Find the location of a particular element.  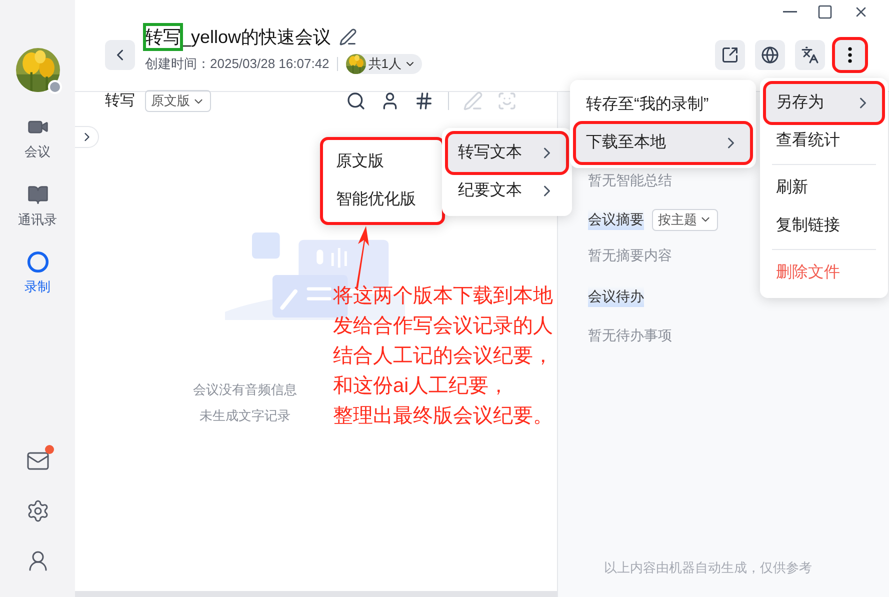

translate-icon is located at coordinates (810, 55).